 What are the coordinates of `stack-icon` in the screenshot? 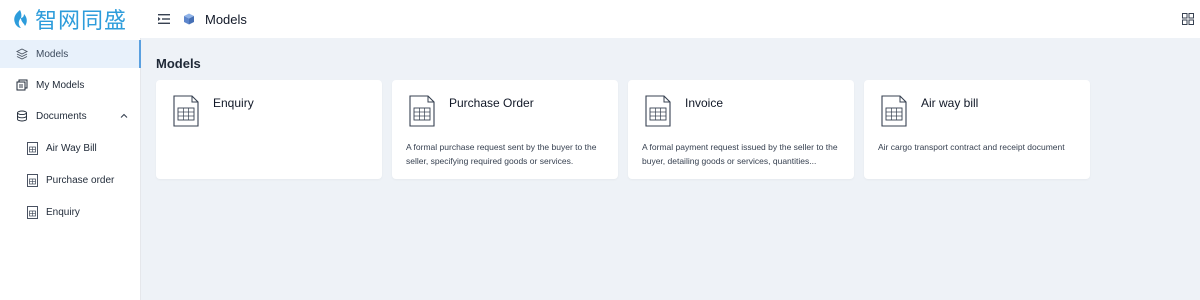 It's located at (22, 85).